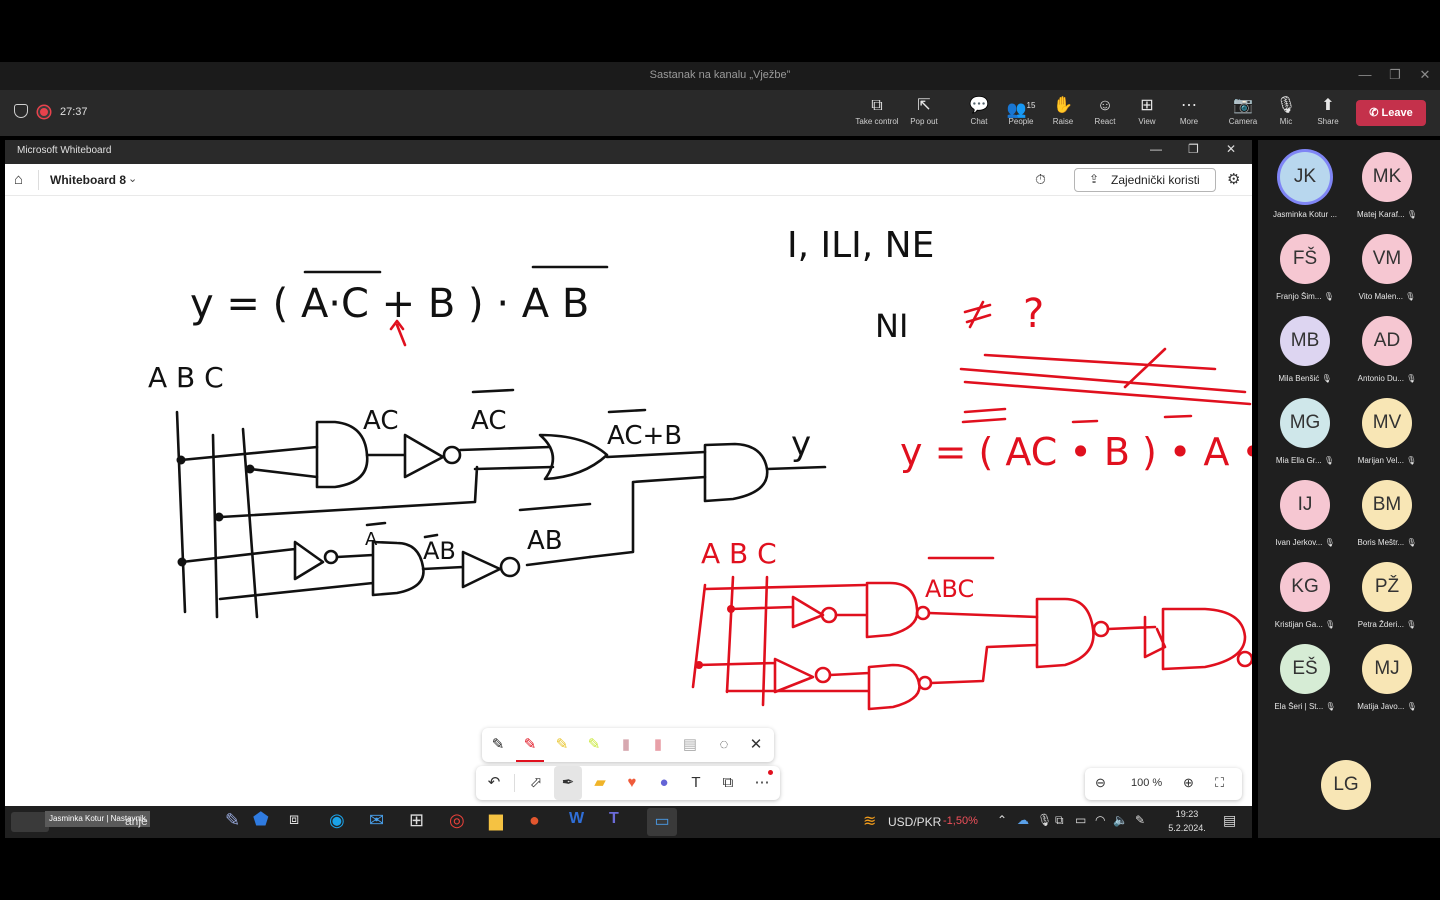 This screenshot has height=900, width=1440. Describe the element at coordinates (1147, 121) in the screenshot. I see `view-label: View` at that location.